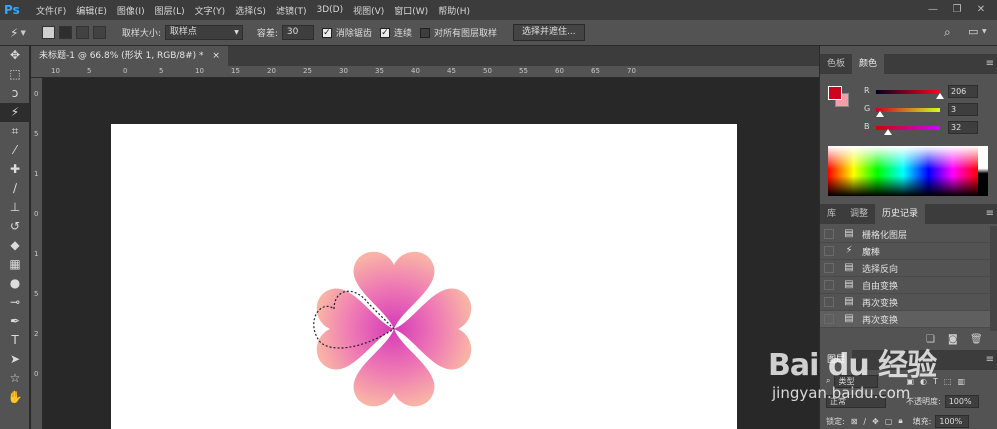 The width and height of the screenshot is (997, 429). I want to click on menu-view: 视图(V), so click(368, 10).